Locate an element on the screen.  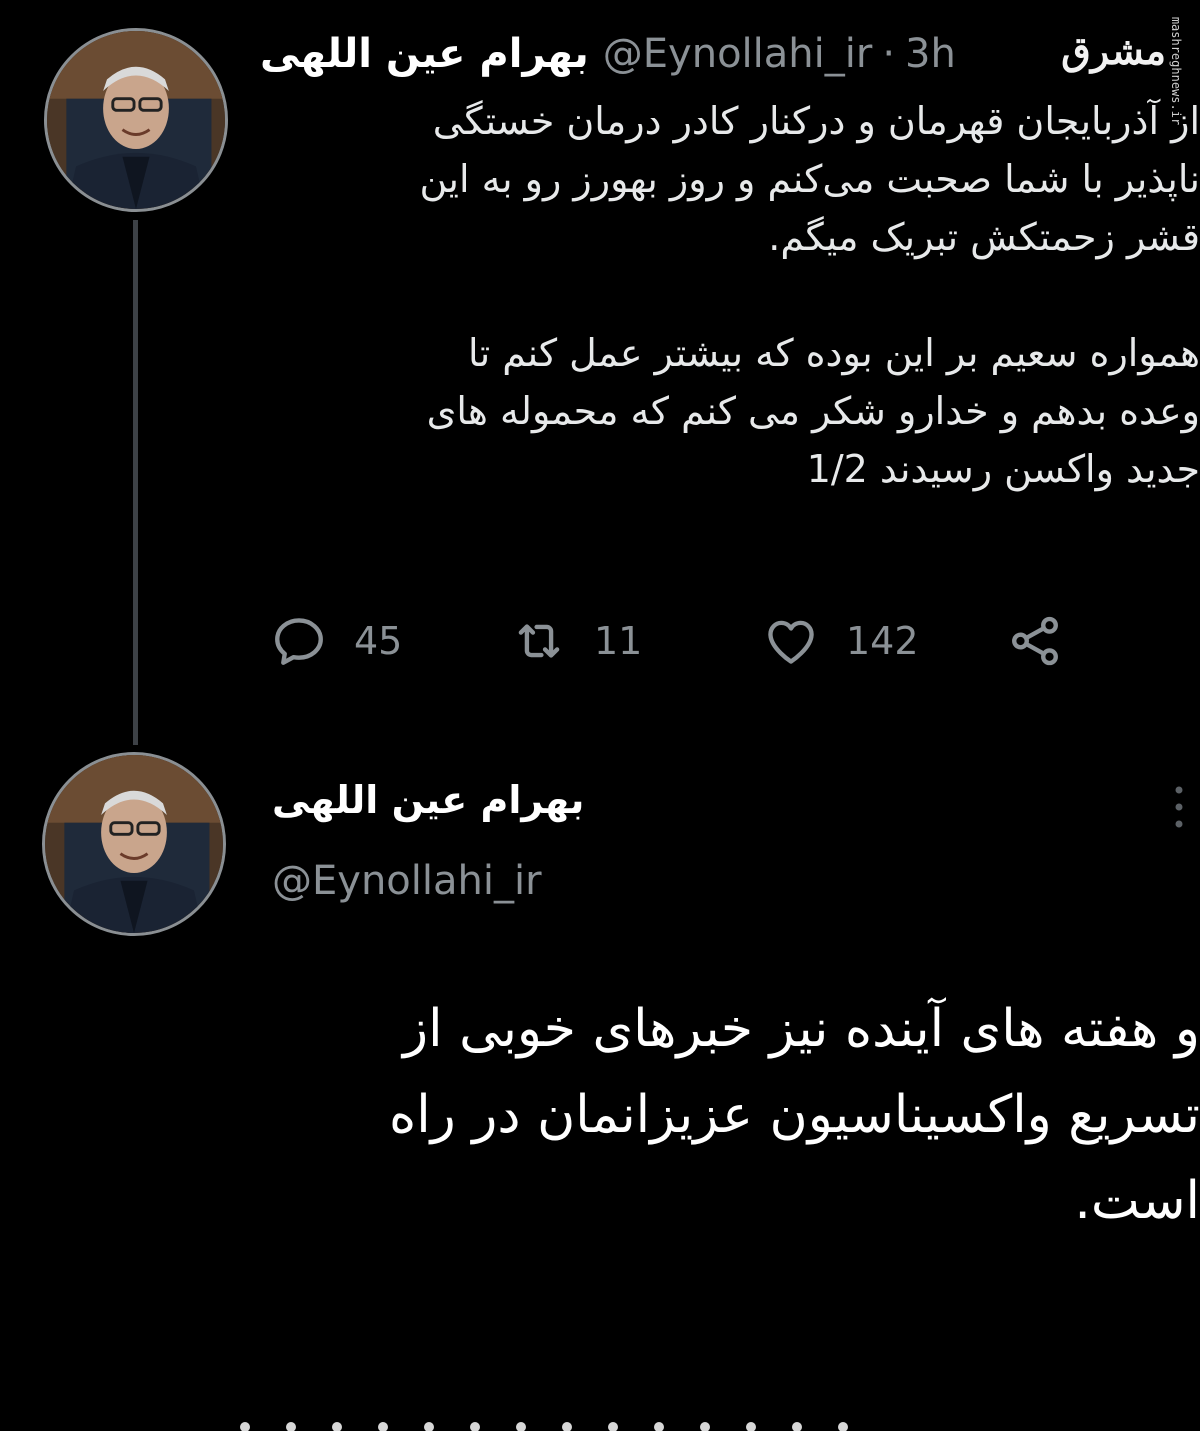
more-options-icon is located at coordinates (1179, 807).